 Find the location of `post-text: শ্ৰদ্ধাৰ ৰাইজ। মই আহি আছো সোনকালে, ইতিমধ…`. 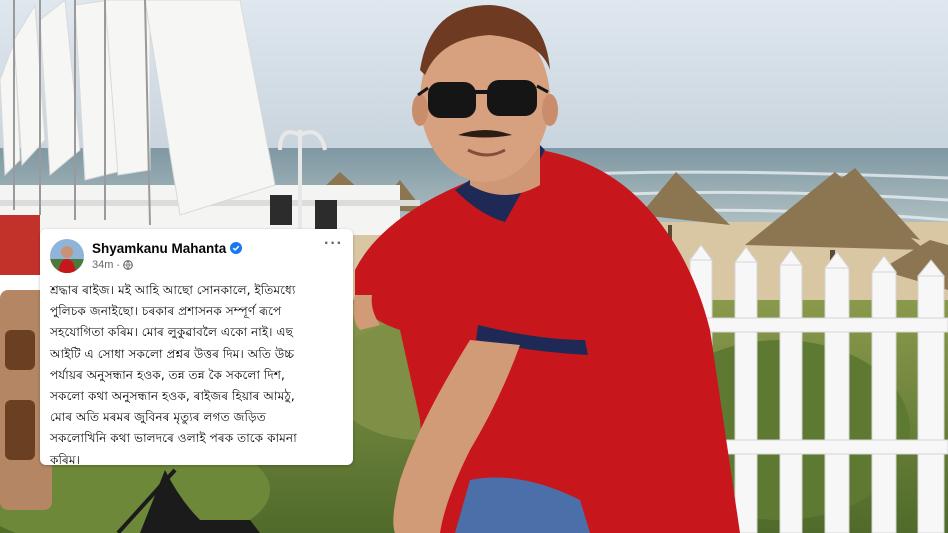

post-text: শ্ৰদ্ধাৰ ৰাইজ। মই আহি আছো সোনকালে, ইতিমধ… is located at coordinates (173, 375).